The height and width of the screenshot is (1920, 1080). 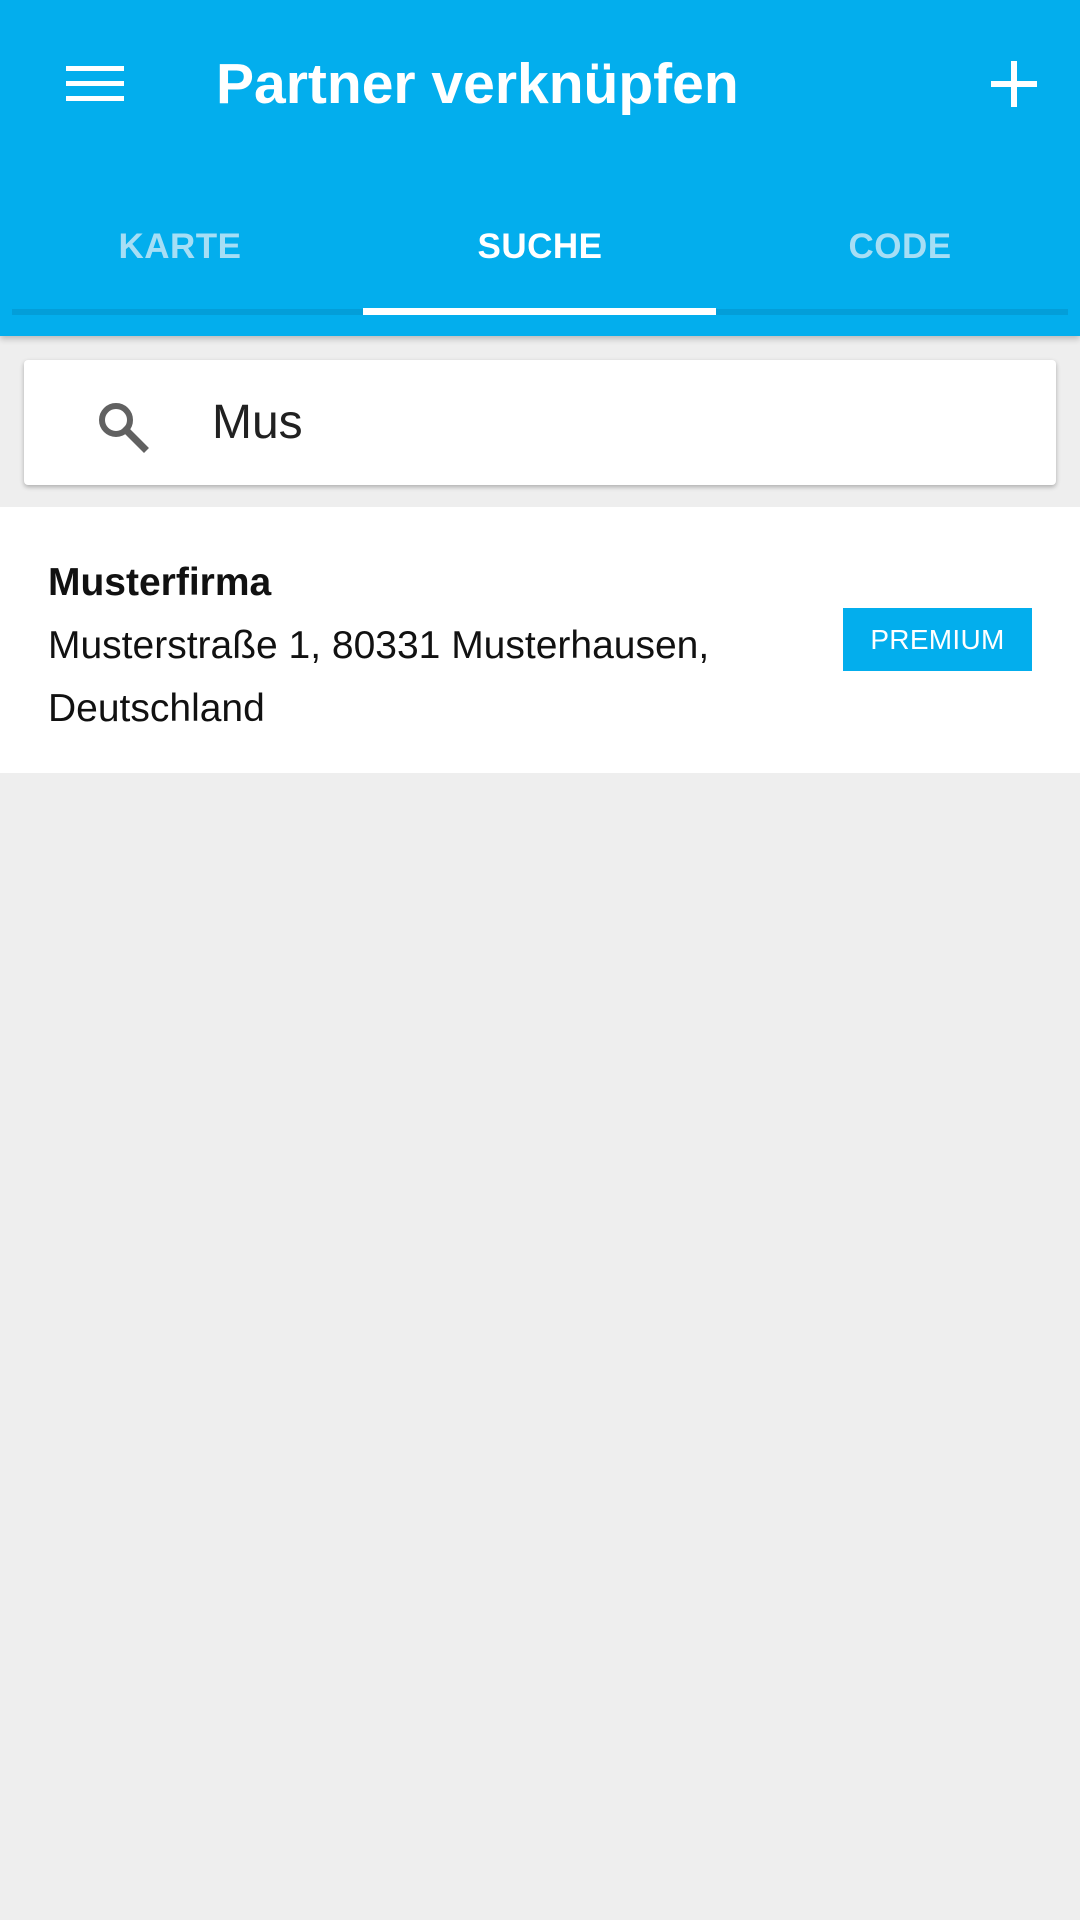 I want to click on tab-bar: KARTE SUCHE CODE, so click(x=540, y=258).